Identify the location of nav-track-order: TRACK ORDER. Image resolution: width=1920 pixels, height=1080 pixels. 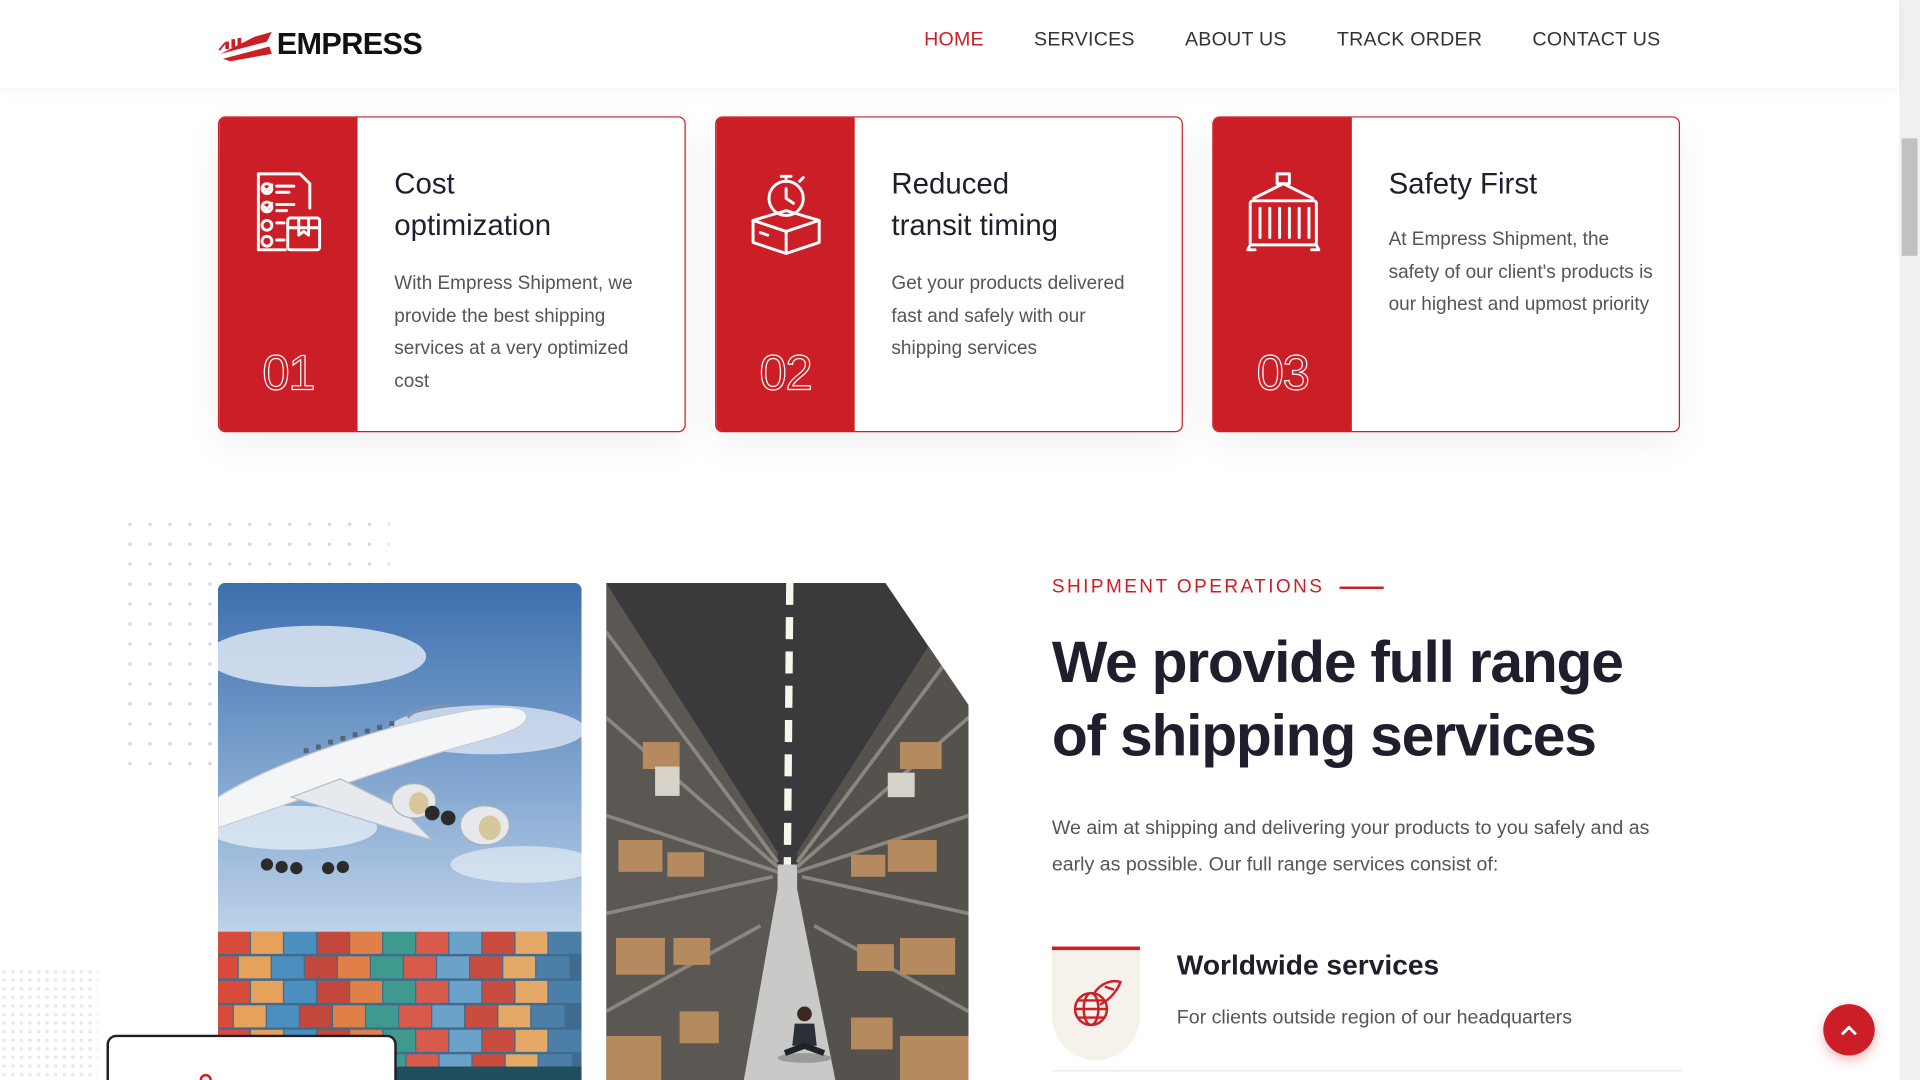
(1409, 40).